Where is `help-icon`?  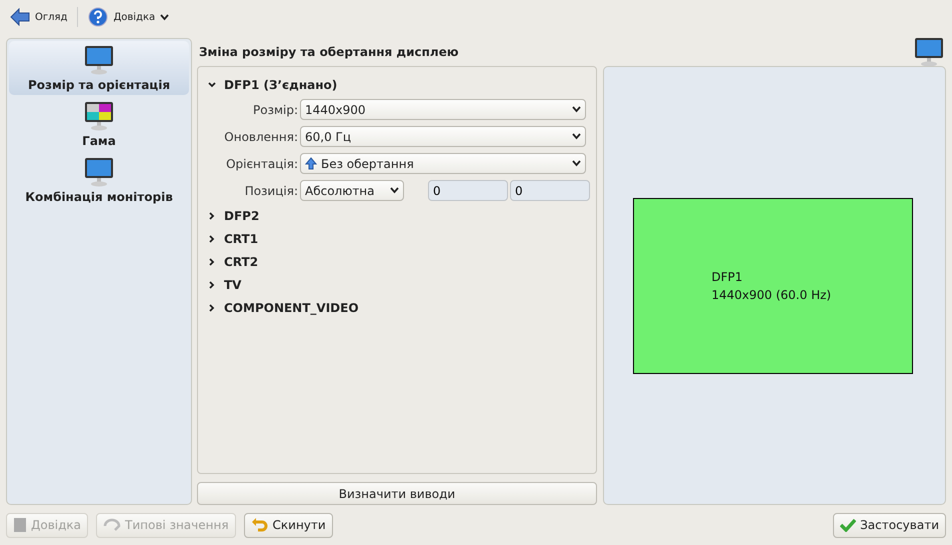
help-icon is located at coordinates (98, 17).